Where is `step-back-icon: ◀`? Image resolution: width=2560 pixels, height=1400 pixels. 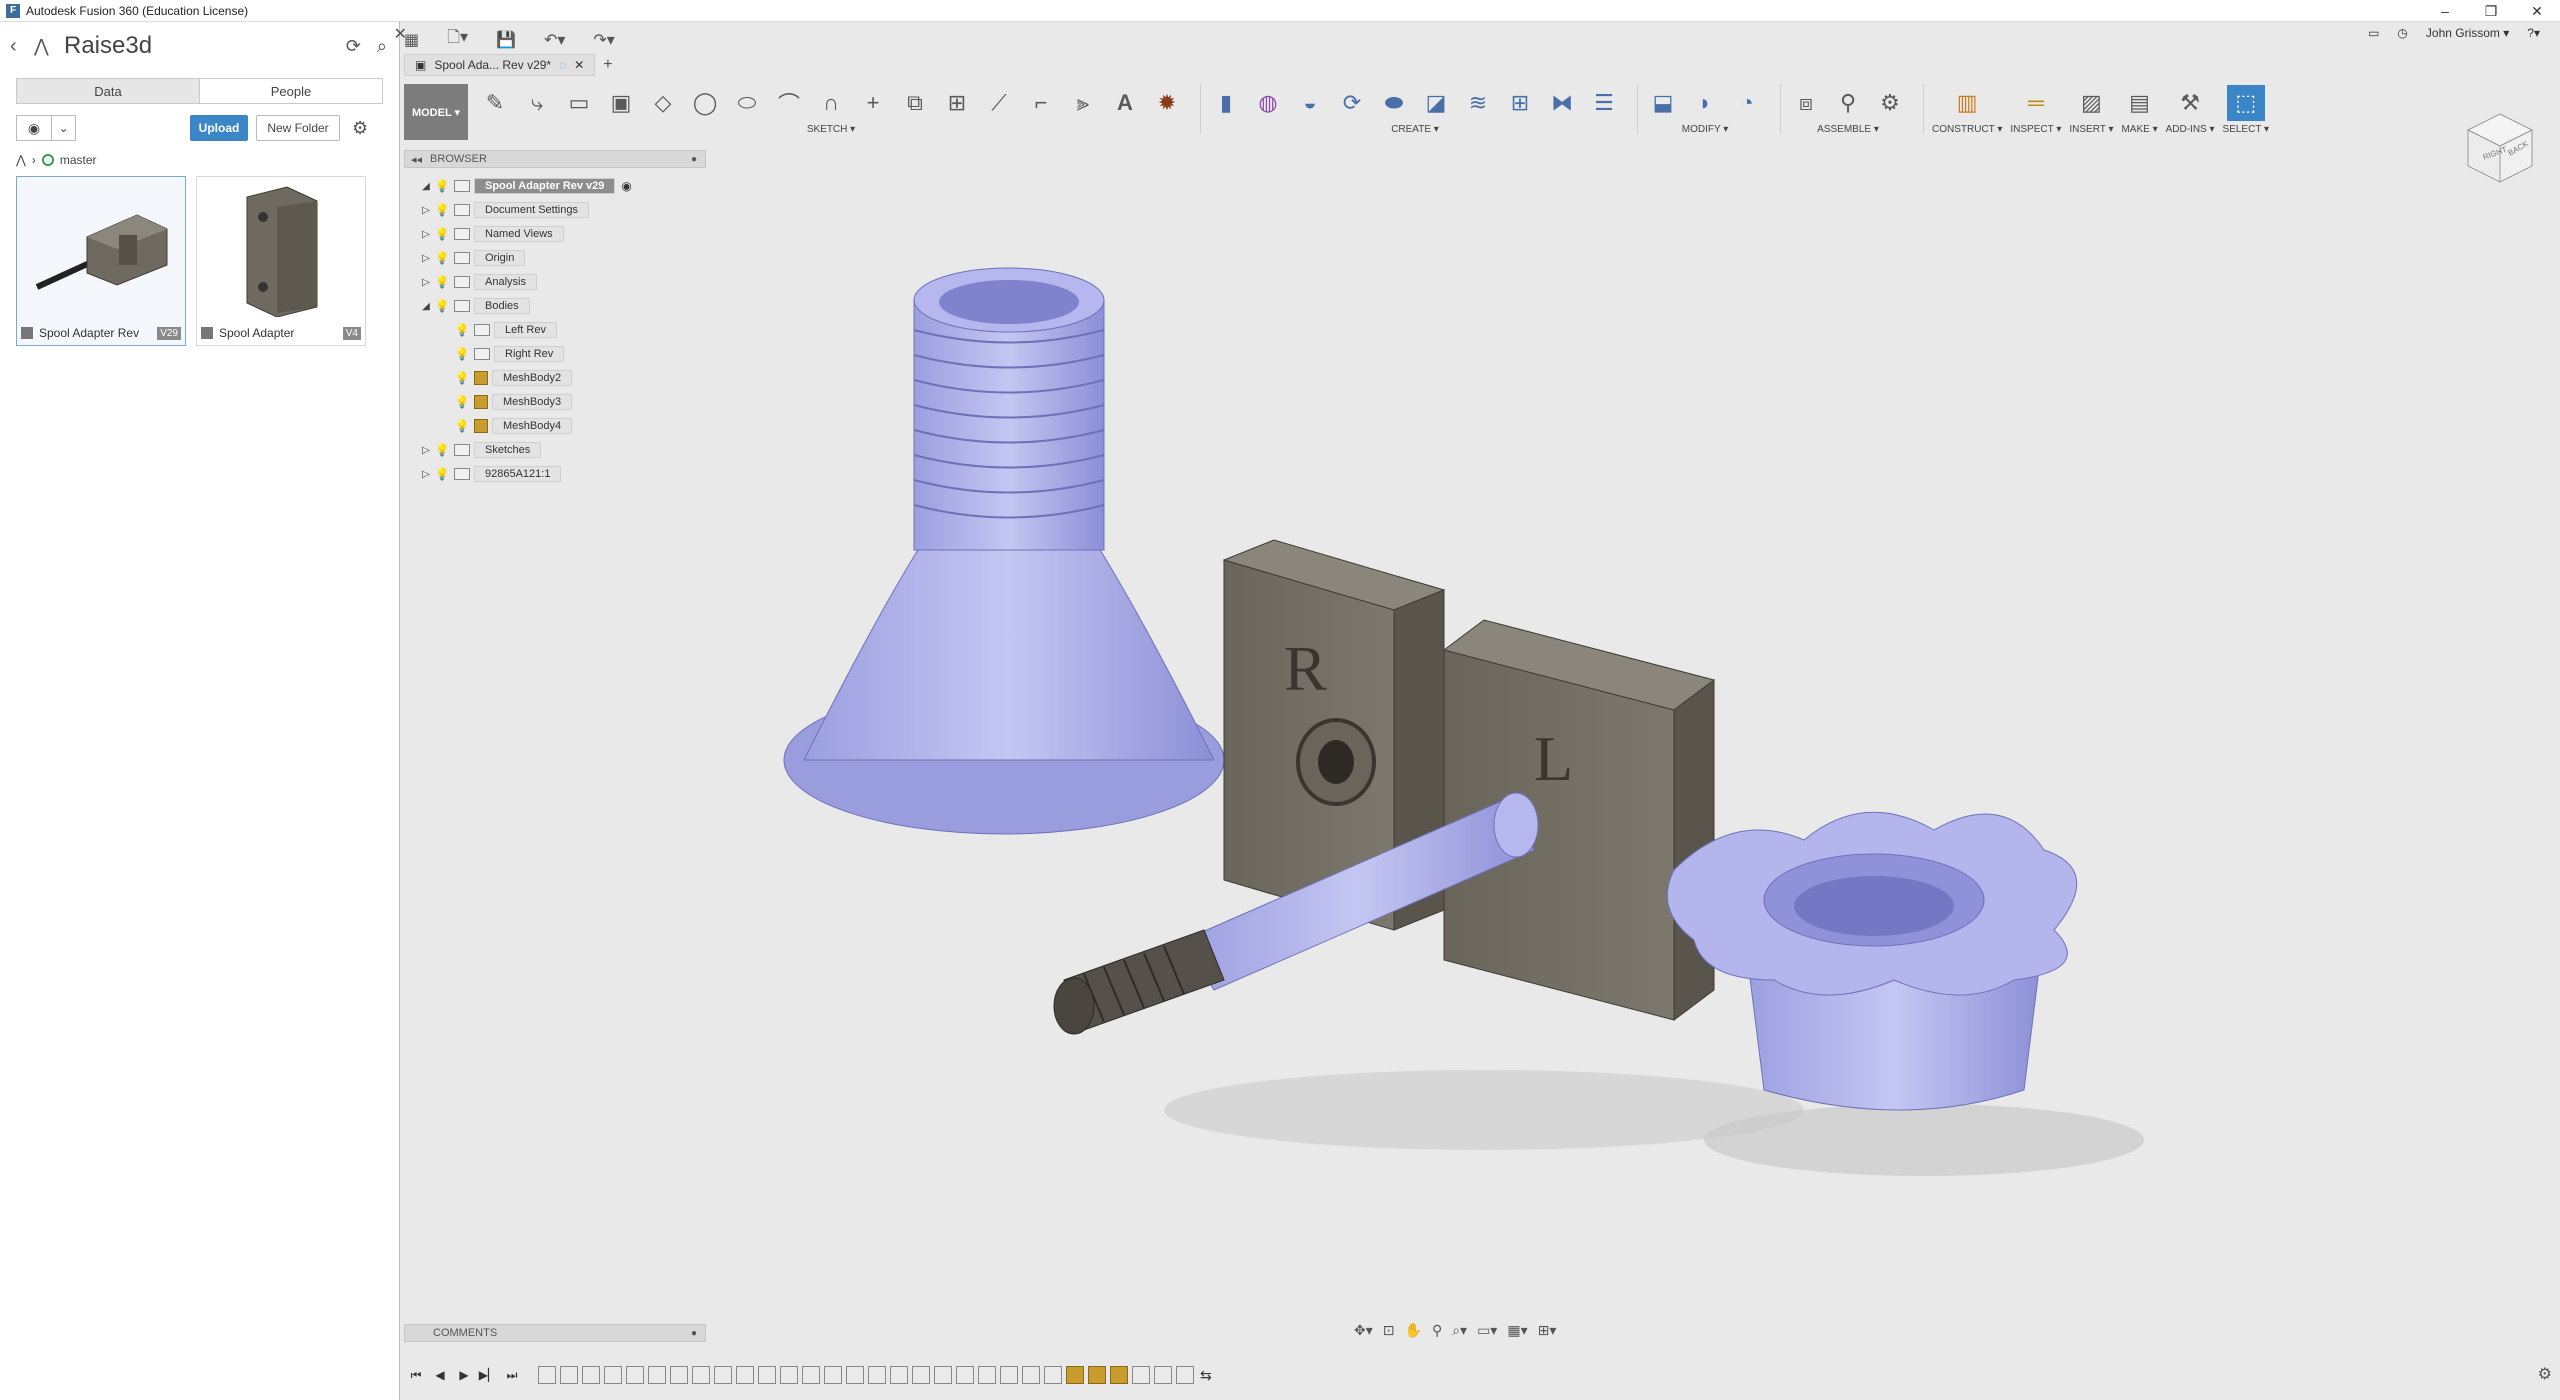 step-back-icon: ◀ is located at coordinates (440, 1375).